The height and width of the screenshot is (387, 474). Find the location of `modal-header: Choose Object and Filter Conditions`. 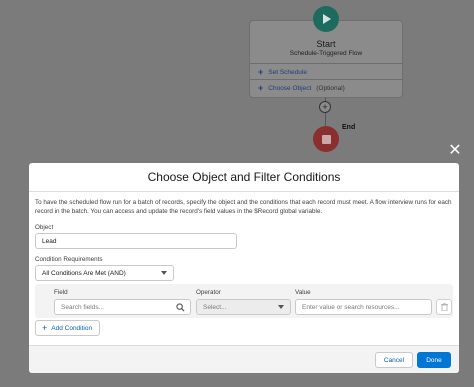

modal-header: Choose Object and Filter Conditions is located at coordinates (244, 177).